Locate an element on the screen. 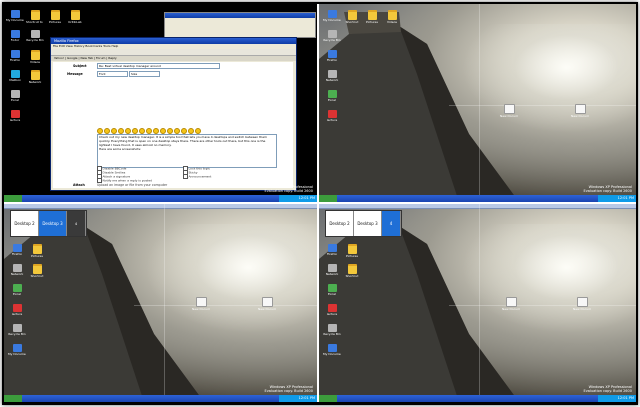 The width and height of the screenshot is (640, 407). wallpaper-line is located at coordinates (542, 305).